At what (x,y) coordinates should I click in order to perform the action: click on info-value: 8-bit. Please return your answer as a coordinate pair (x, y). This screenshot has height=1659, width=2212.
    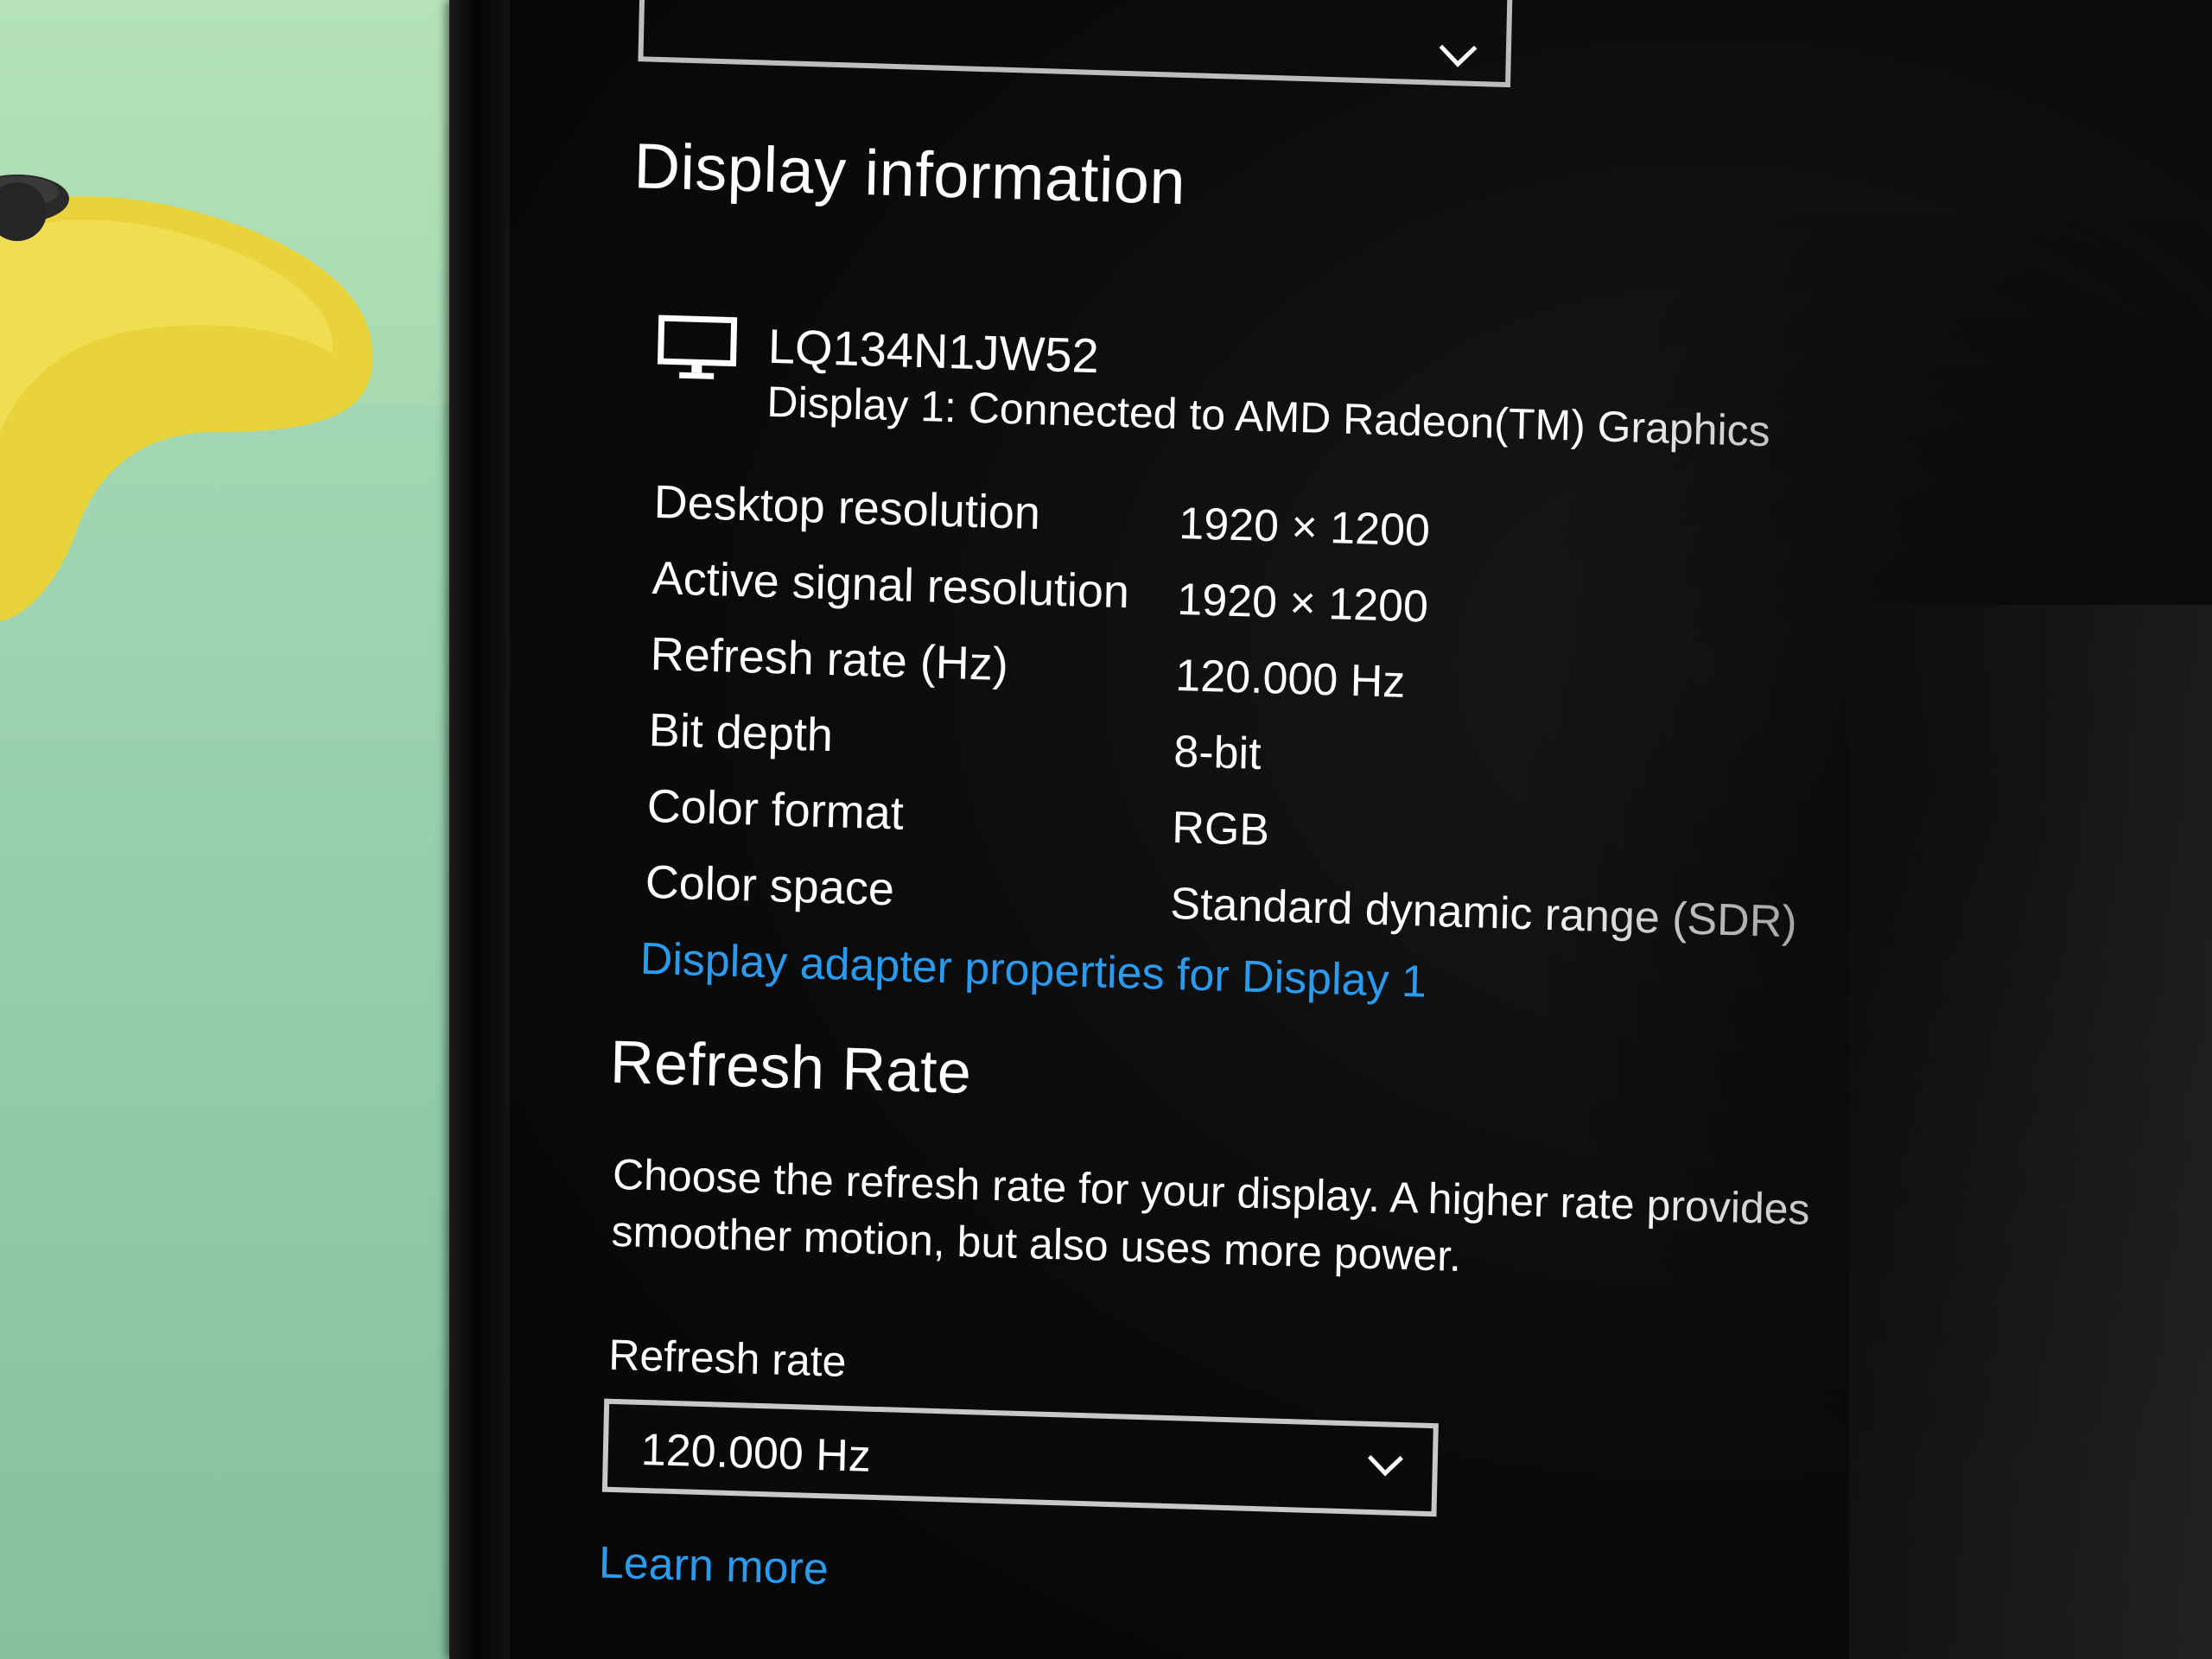
    Looking at the image, I should click on (1217, 752).